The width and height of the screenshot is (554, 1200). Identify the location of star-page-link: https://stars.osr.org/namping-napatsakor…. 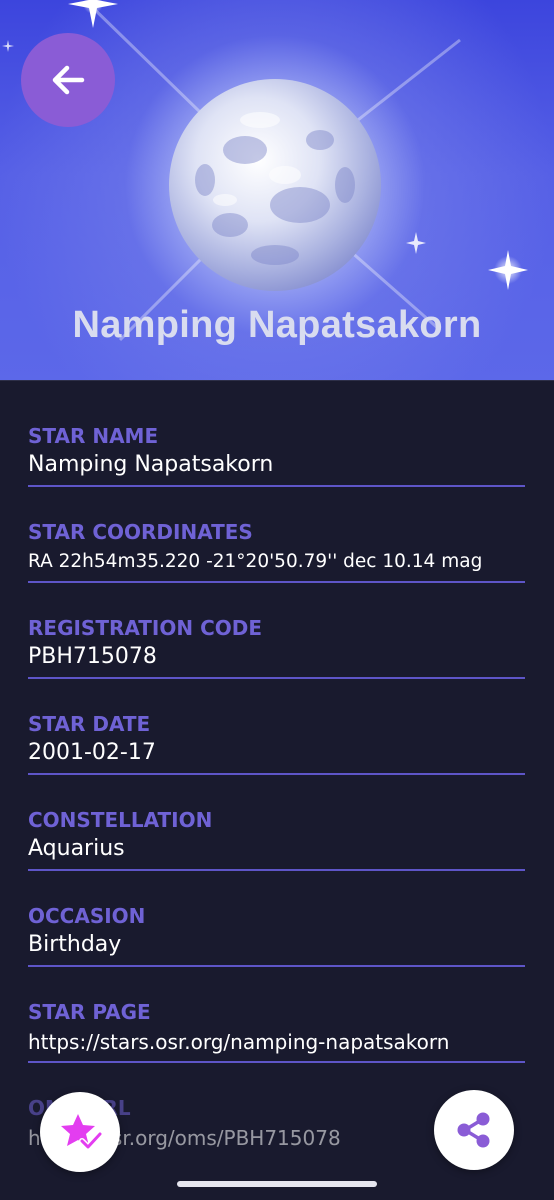
(238, 1042).